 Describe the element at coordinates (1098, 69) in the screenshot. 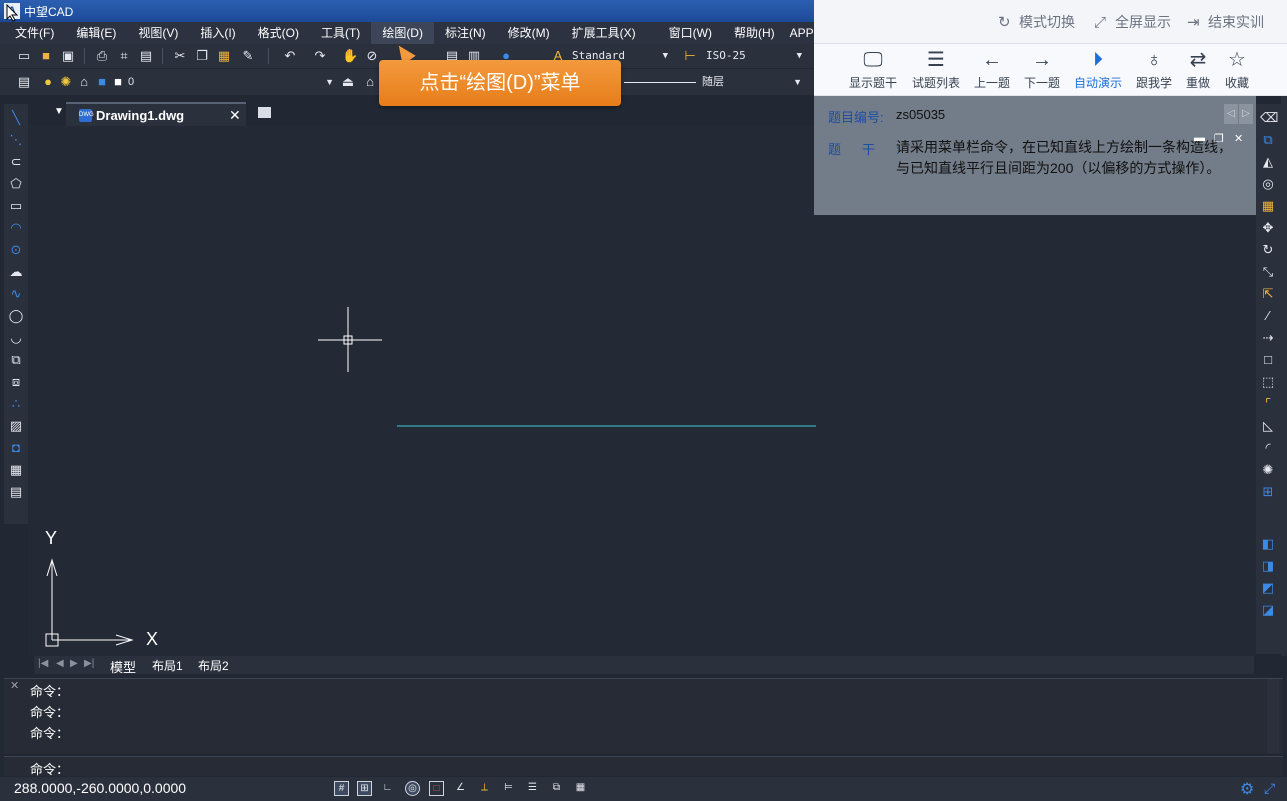

I see `auto-demo-button: ⏵ 自动演示` at that location.